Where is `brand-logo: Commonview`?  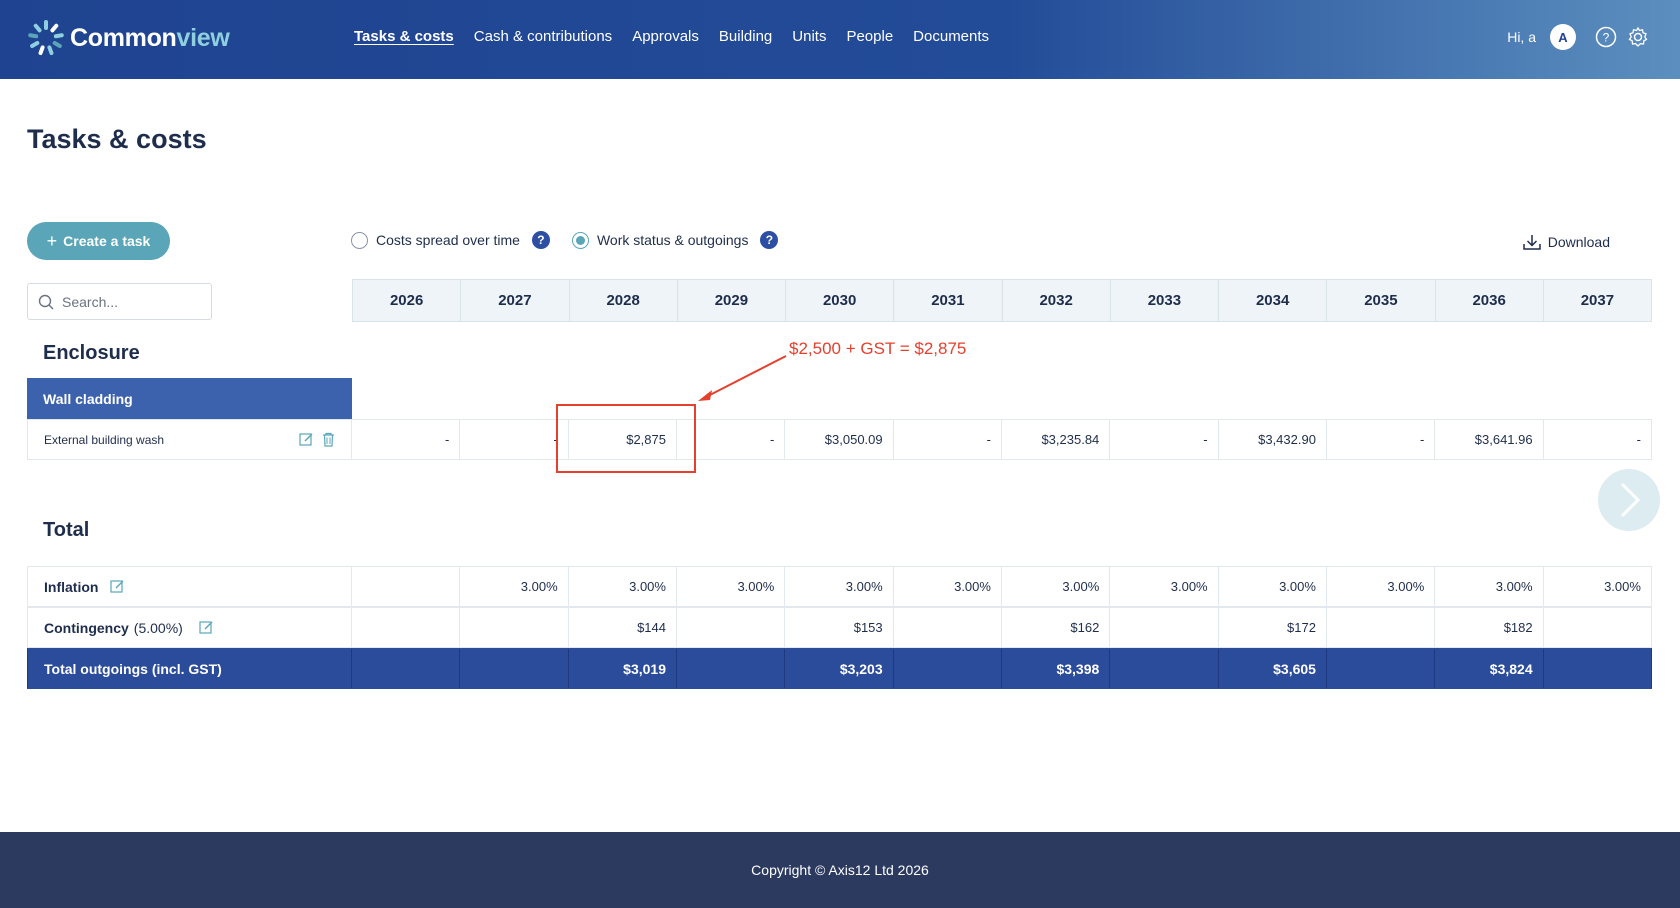 brand-logo: Commonview is located at coordinates (128, 38).